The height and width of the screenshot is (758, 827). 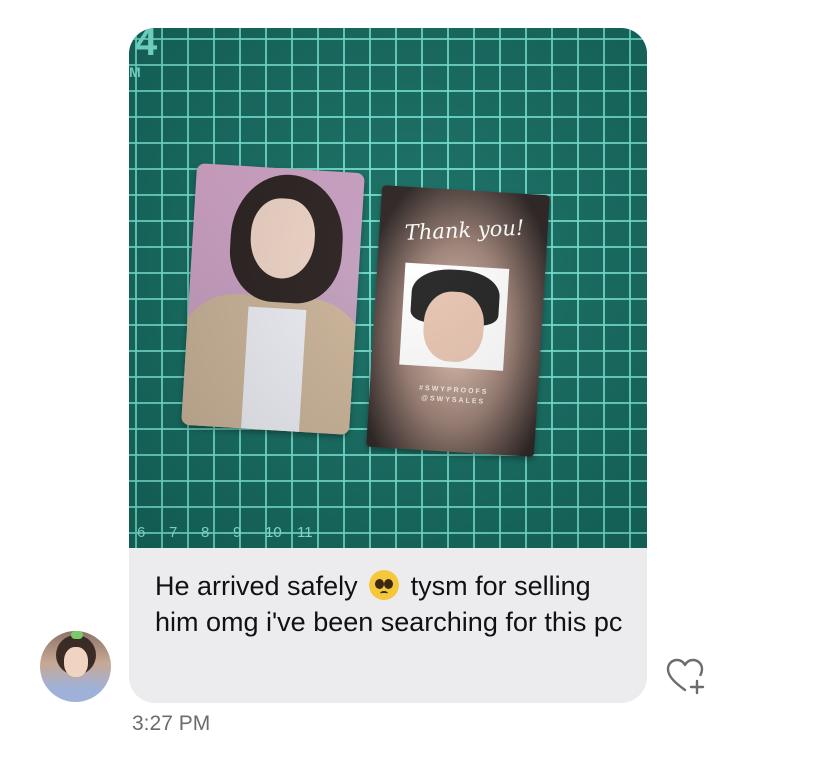 I want to click on ruler-number: 6, so click(x=141, y=532).